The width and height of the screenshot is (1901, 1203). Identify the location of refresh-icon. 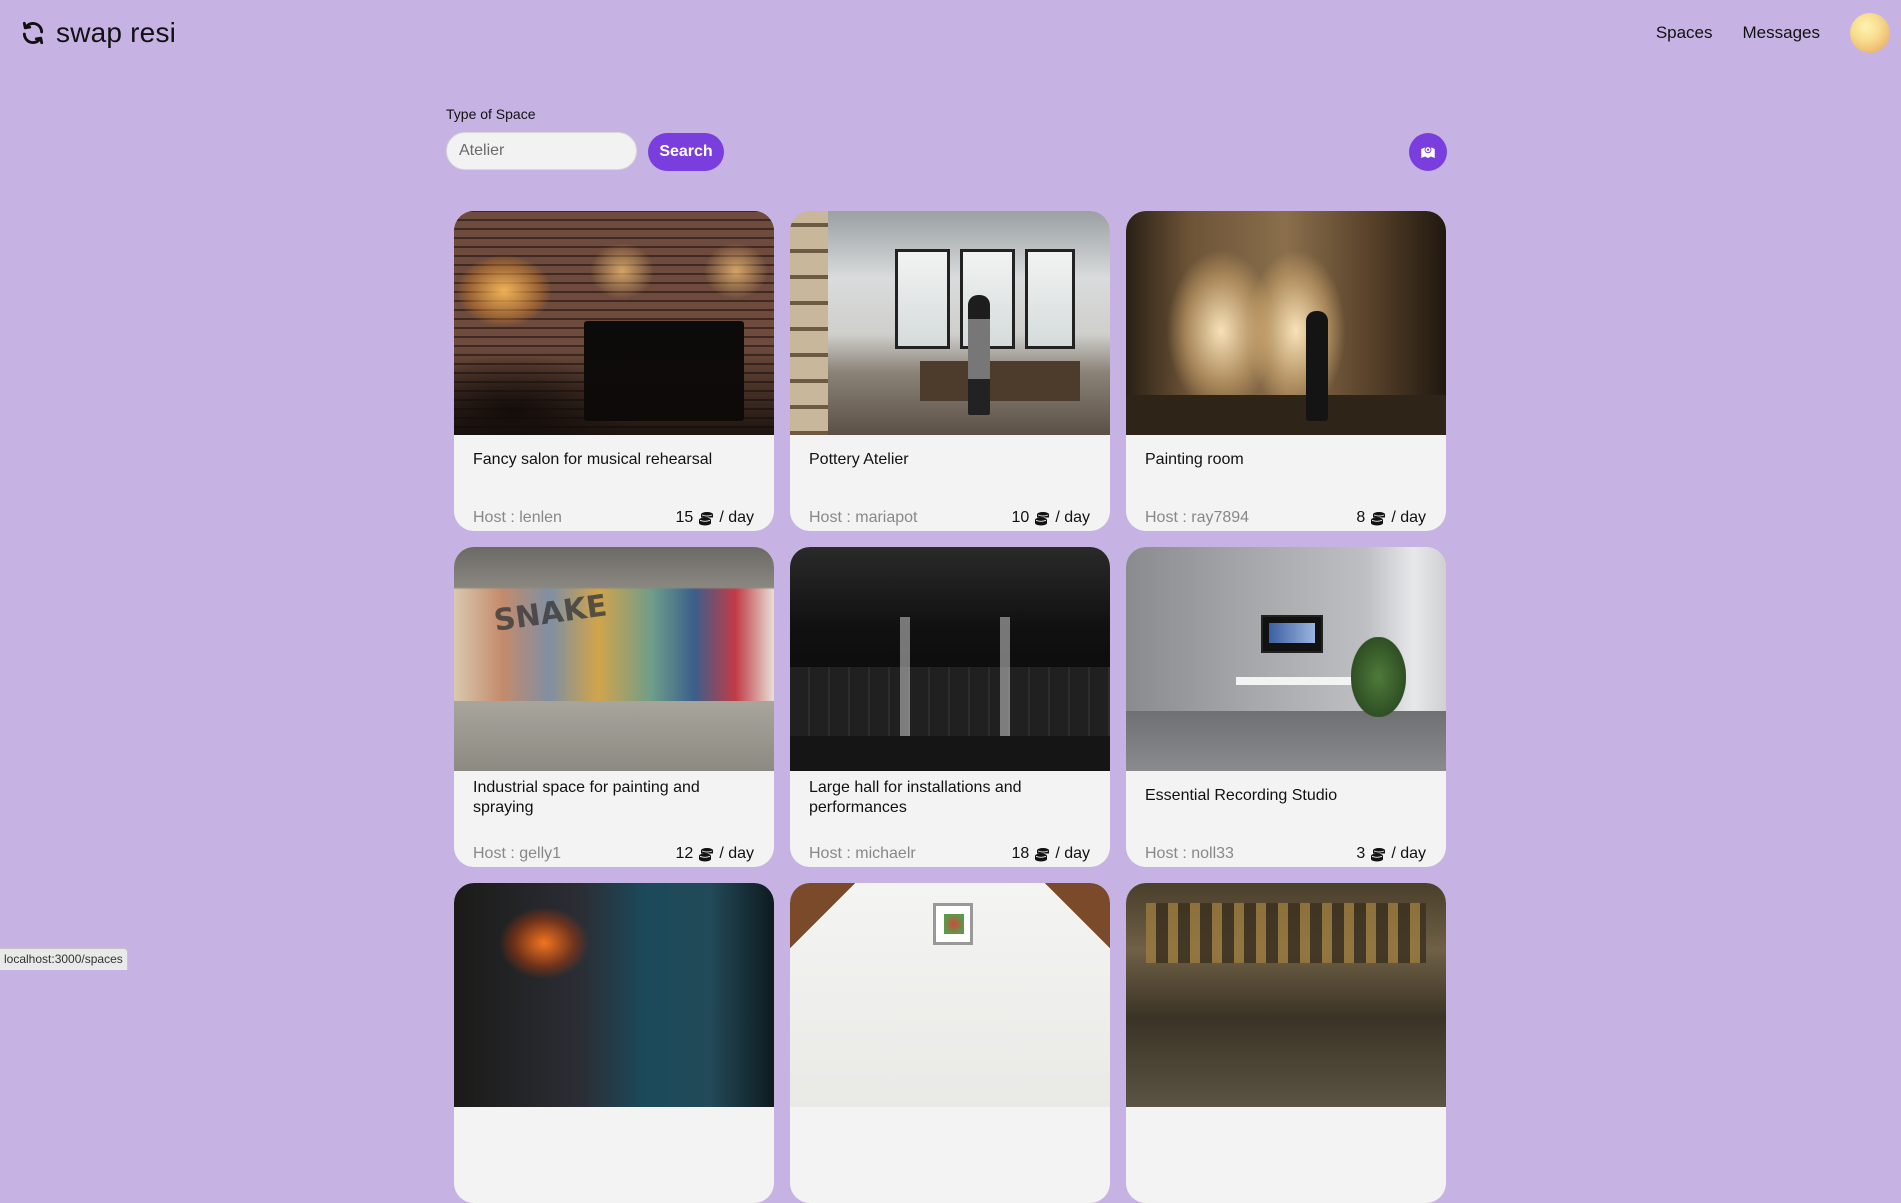
(33, 33).